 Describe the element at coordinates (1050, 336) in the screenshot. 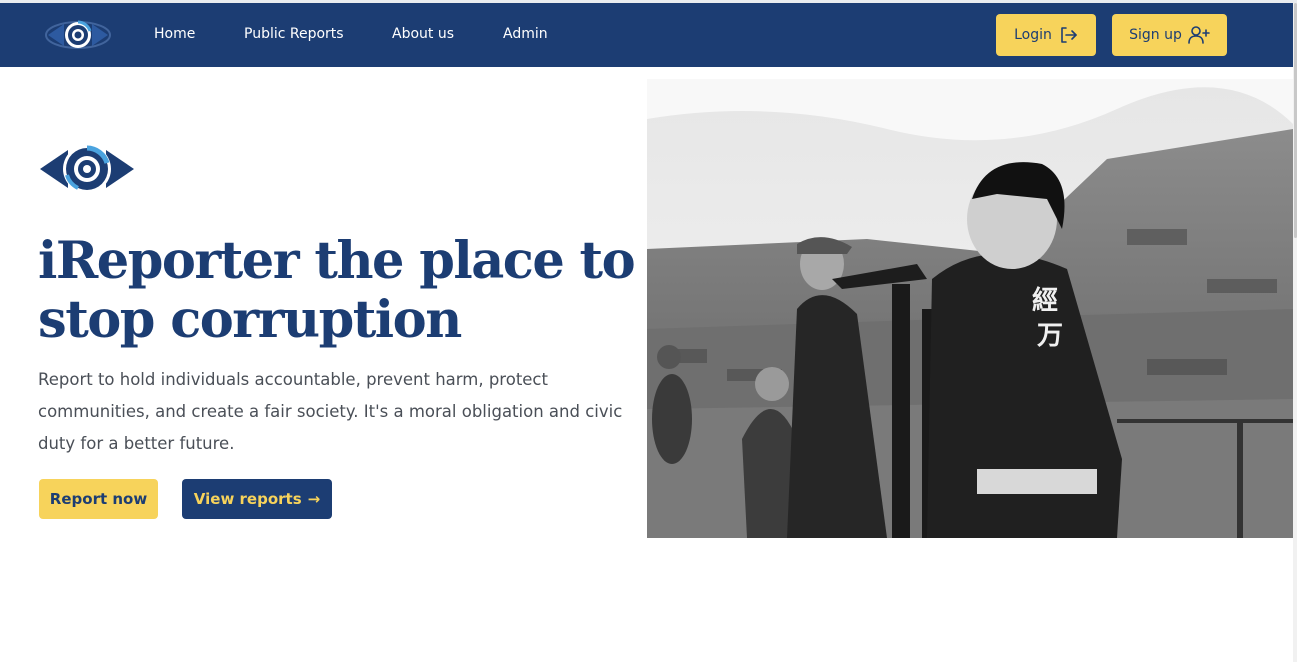

I see `svg-text: 万` at that location.